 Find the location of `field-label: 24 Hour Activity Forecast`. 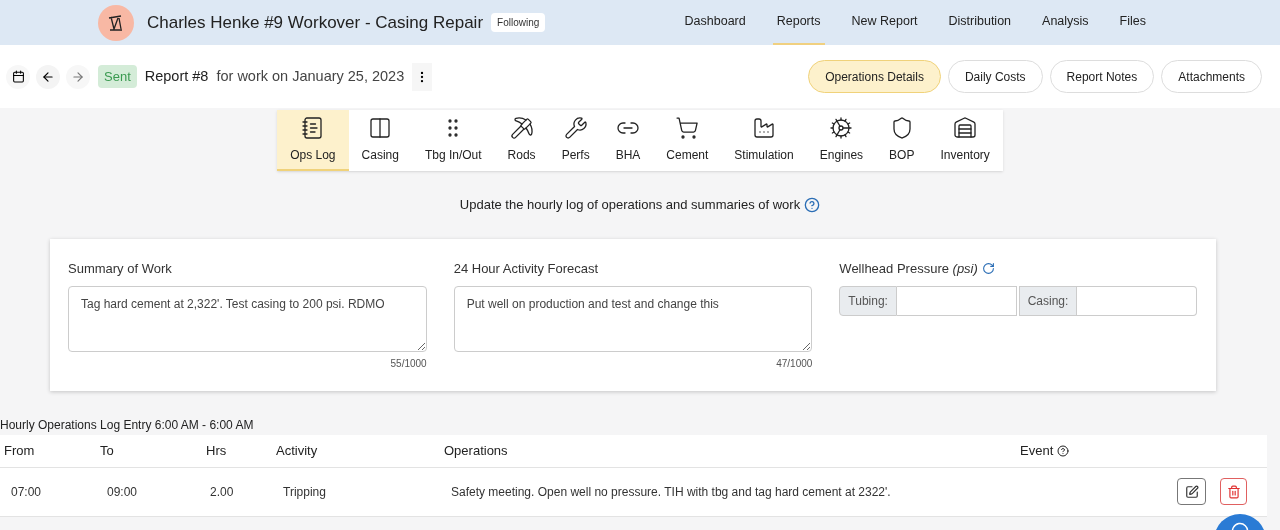

field-label: 24 Hour Activity Forecast is located at coordinates (526, 268).